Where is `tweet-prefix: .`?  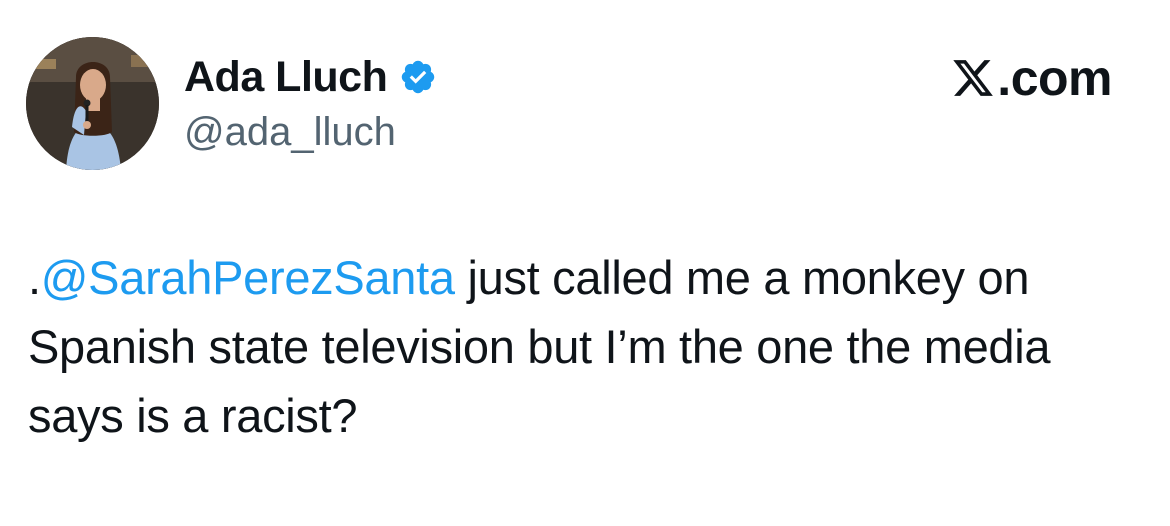 tweet-prefix: . is located at coordinates (34, 277).